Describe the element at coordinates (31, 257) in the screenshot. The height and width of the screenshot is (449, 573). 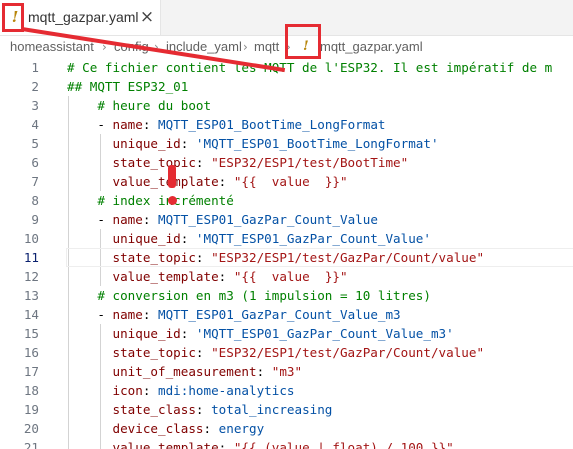
I see `line-number: 11` at that location.